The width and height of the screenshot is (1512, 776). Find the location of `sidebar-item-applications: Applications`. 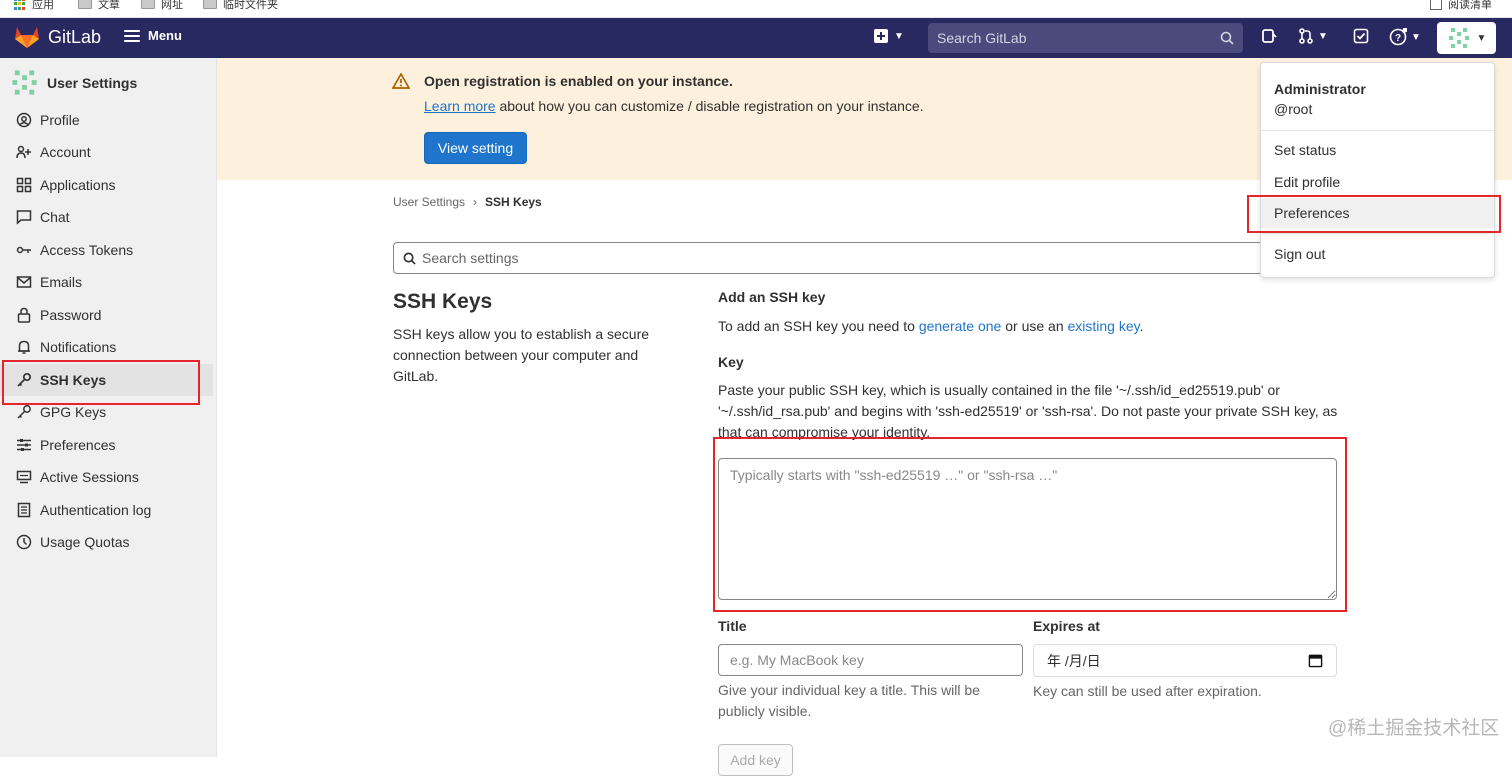

sidebar-item-applications: Applications is located at coordinates (106, 185).